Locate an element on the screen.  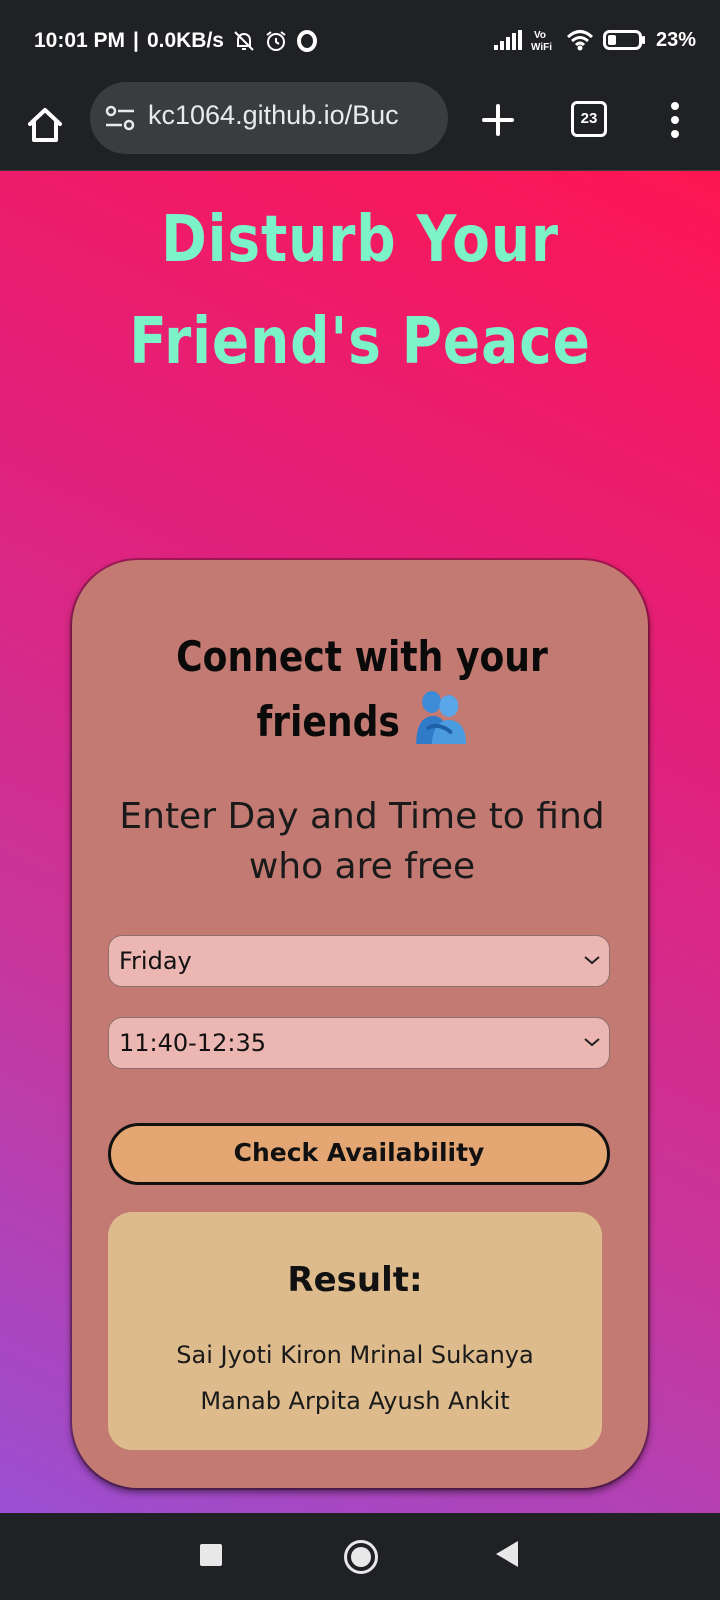
opera-icon is located at coordinates (306, 41).